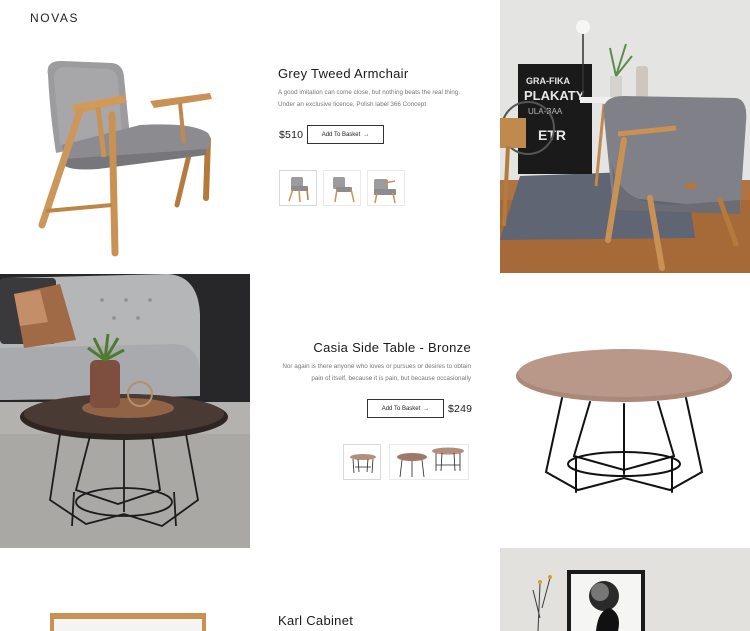 The height and width of the screenshot is (631, 750). I want to click on framed-art-scene, so click(625, 589).